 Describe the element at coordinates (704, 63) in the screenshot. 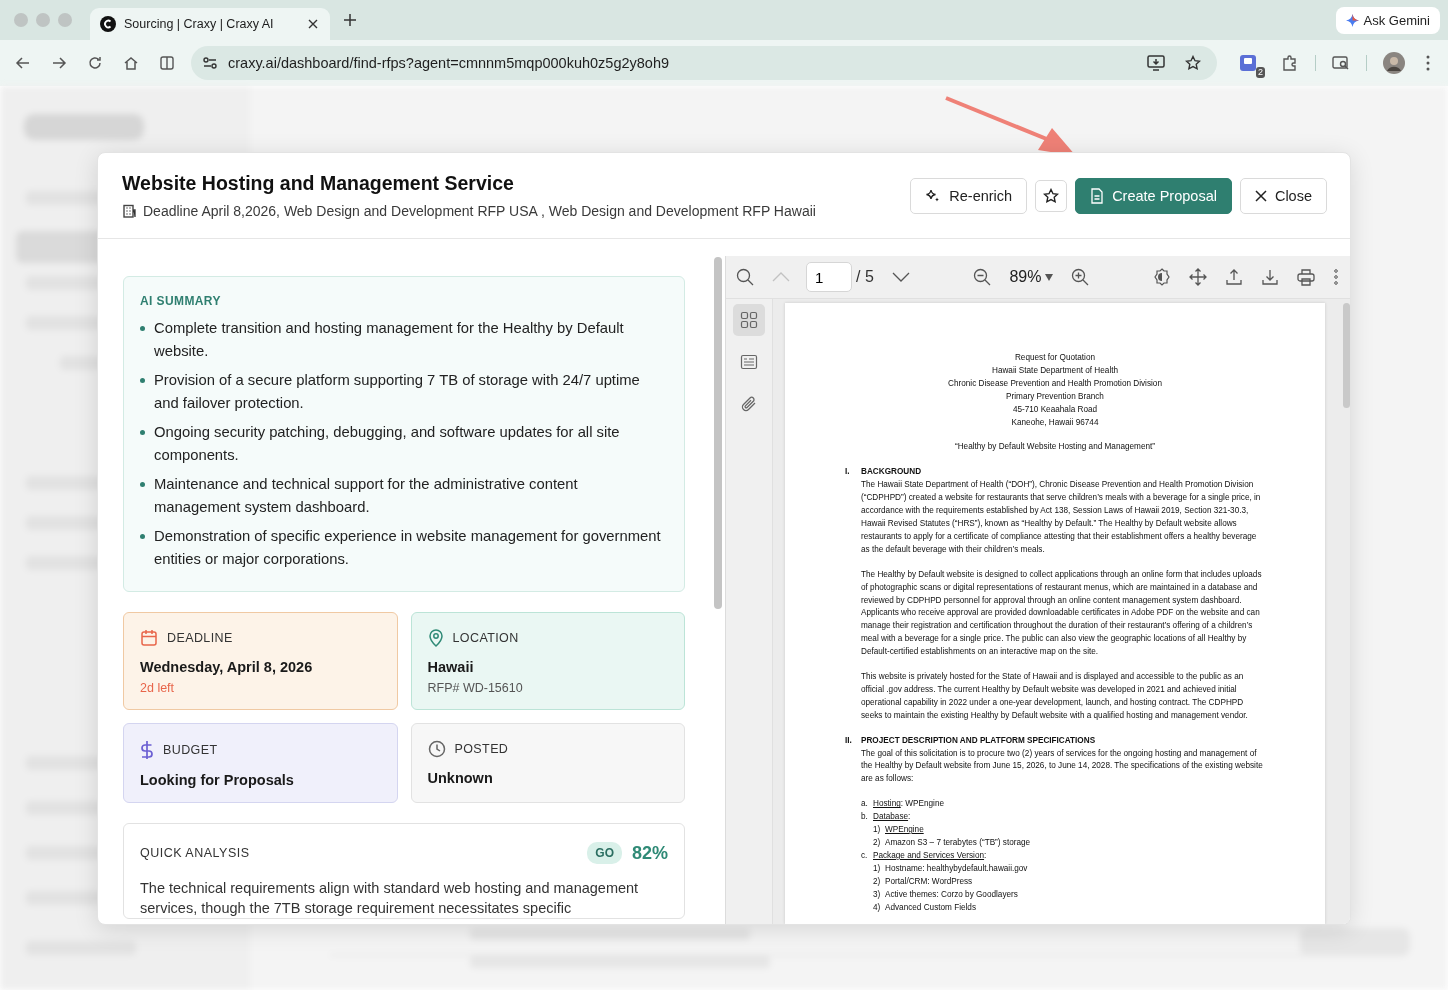

I see `address-bar: craxy.ai/dashboard/find-rfps?agent=cmnnm5mqp000kuh0z5g2y8oh9` at that location.